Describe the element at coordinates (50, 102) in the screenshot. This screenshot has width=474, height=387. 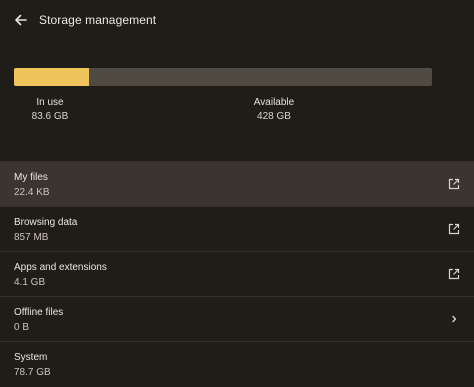
I see `in-use-label: In use` at that location.